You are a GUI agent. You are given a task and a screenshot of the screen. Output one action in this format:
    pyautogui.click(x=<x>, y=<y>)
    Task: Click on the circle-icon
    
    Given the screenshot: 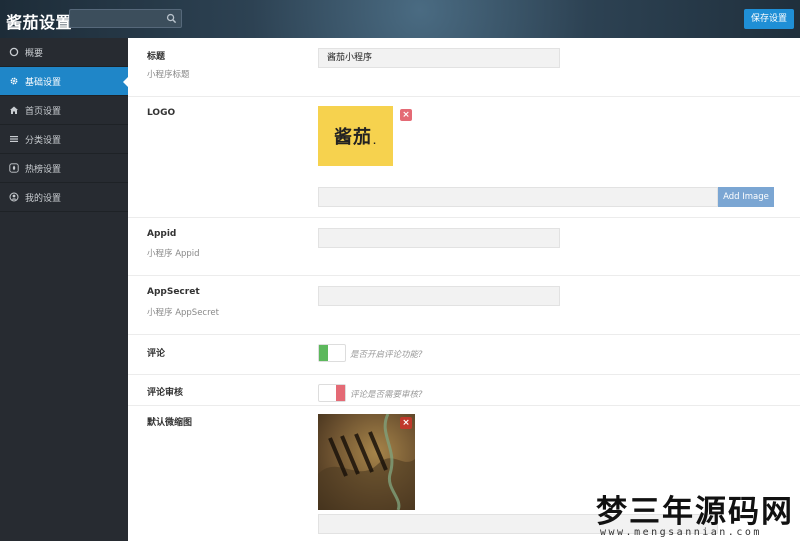 What is the action you would take?
    pyautogui.click(x=14, y=52)
    